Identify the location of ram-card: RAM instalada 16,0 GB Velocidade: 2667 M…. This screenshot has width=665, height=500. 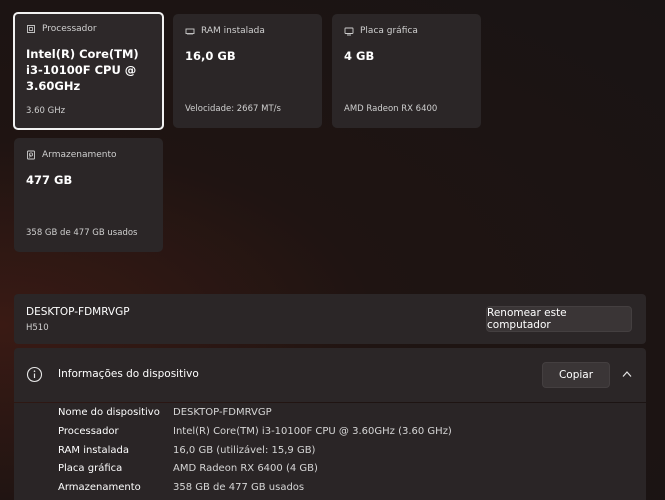
(247, 71).